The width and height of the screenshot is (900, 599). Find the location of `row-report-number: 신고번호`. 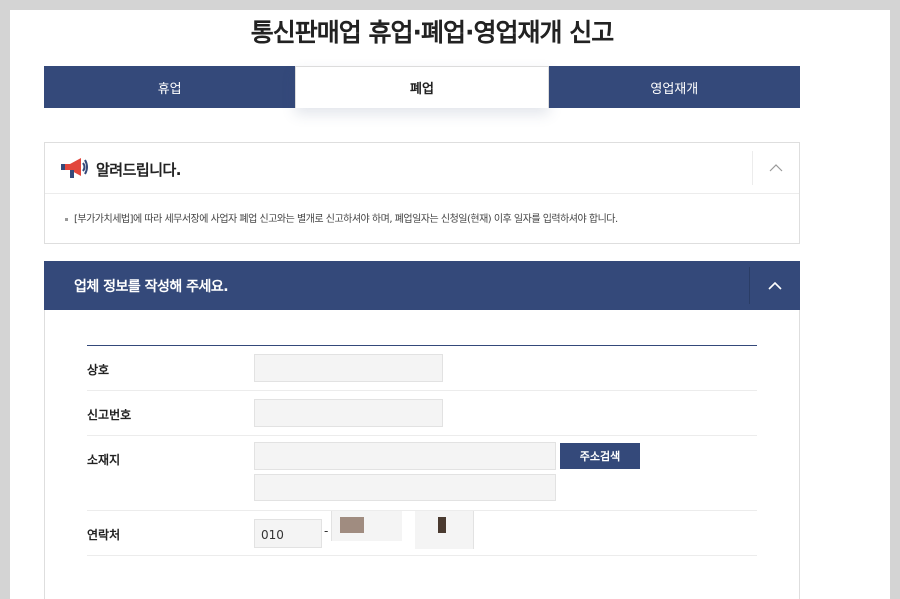

row-report-number: 신고번호 is located at coordinates (422, 413).